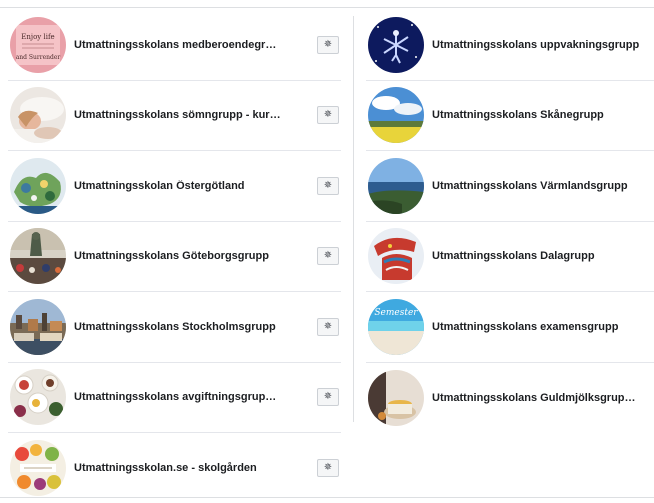  I want to click on group-name: Utmattningsskolans Göteborgsgrupp, so click(171, 256).